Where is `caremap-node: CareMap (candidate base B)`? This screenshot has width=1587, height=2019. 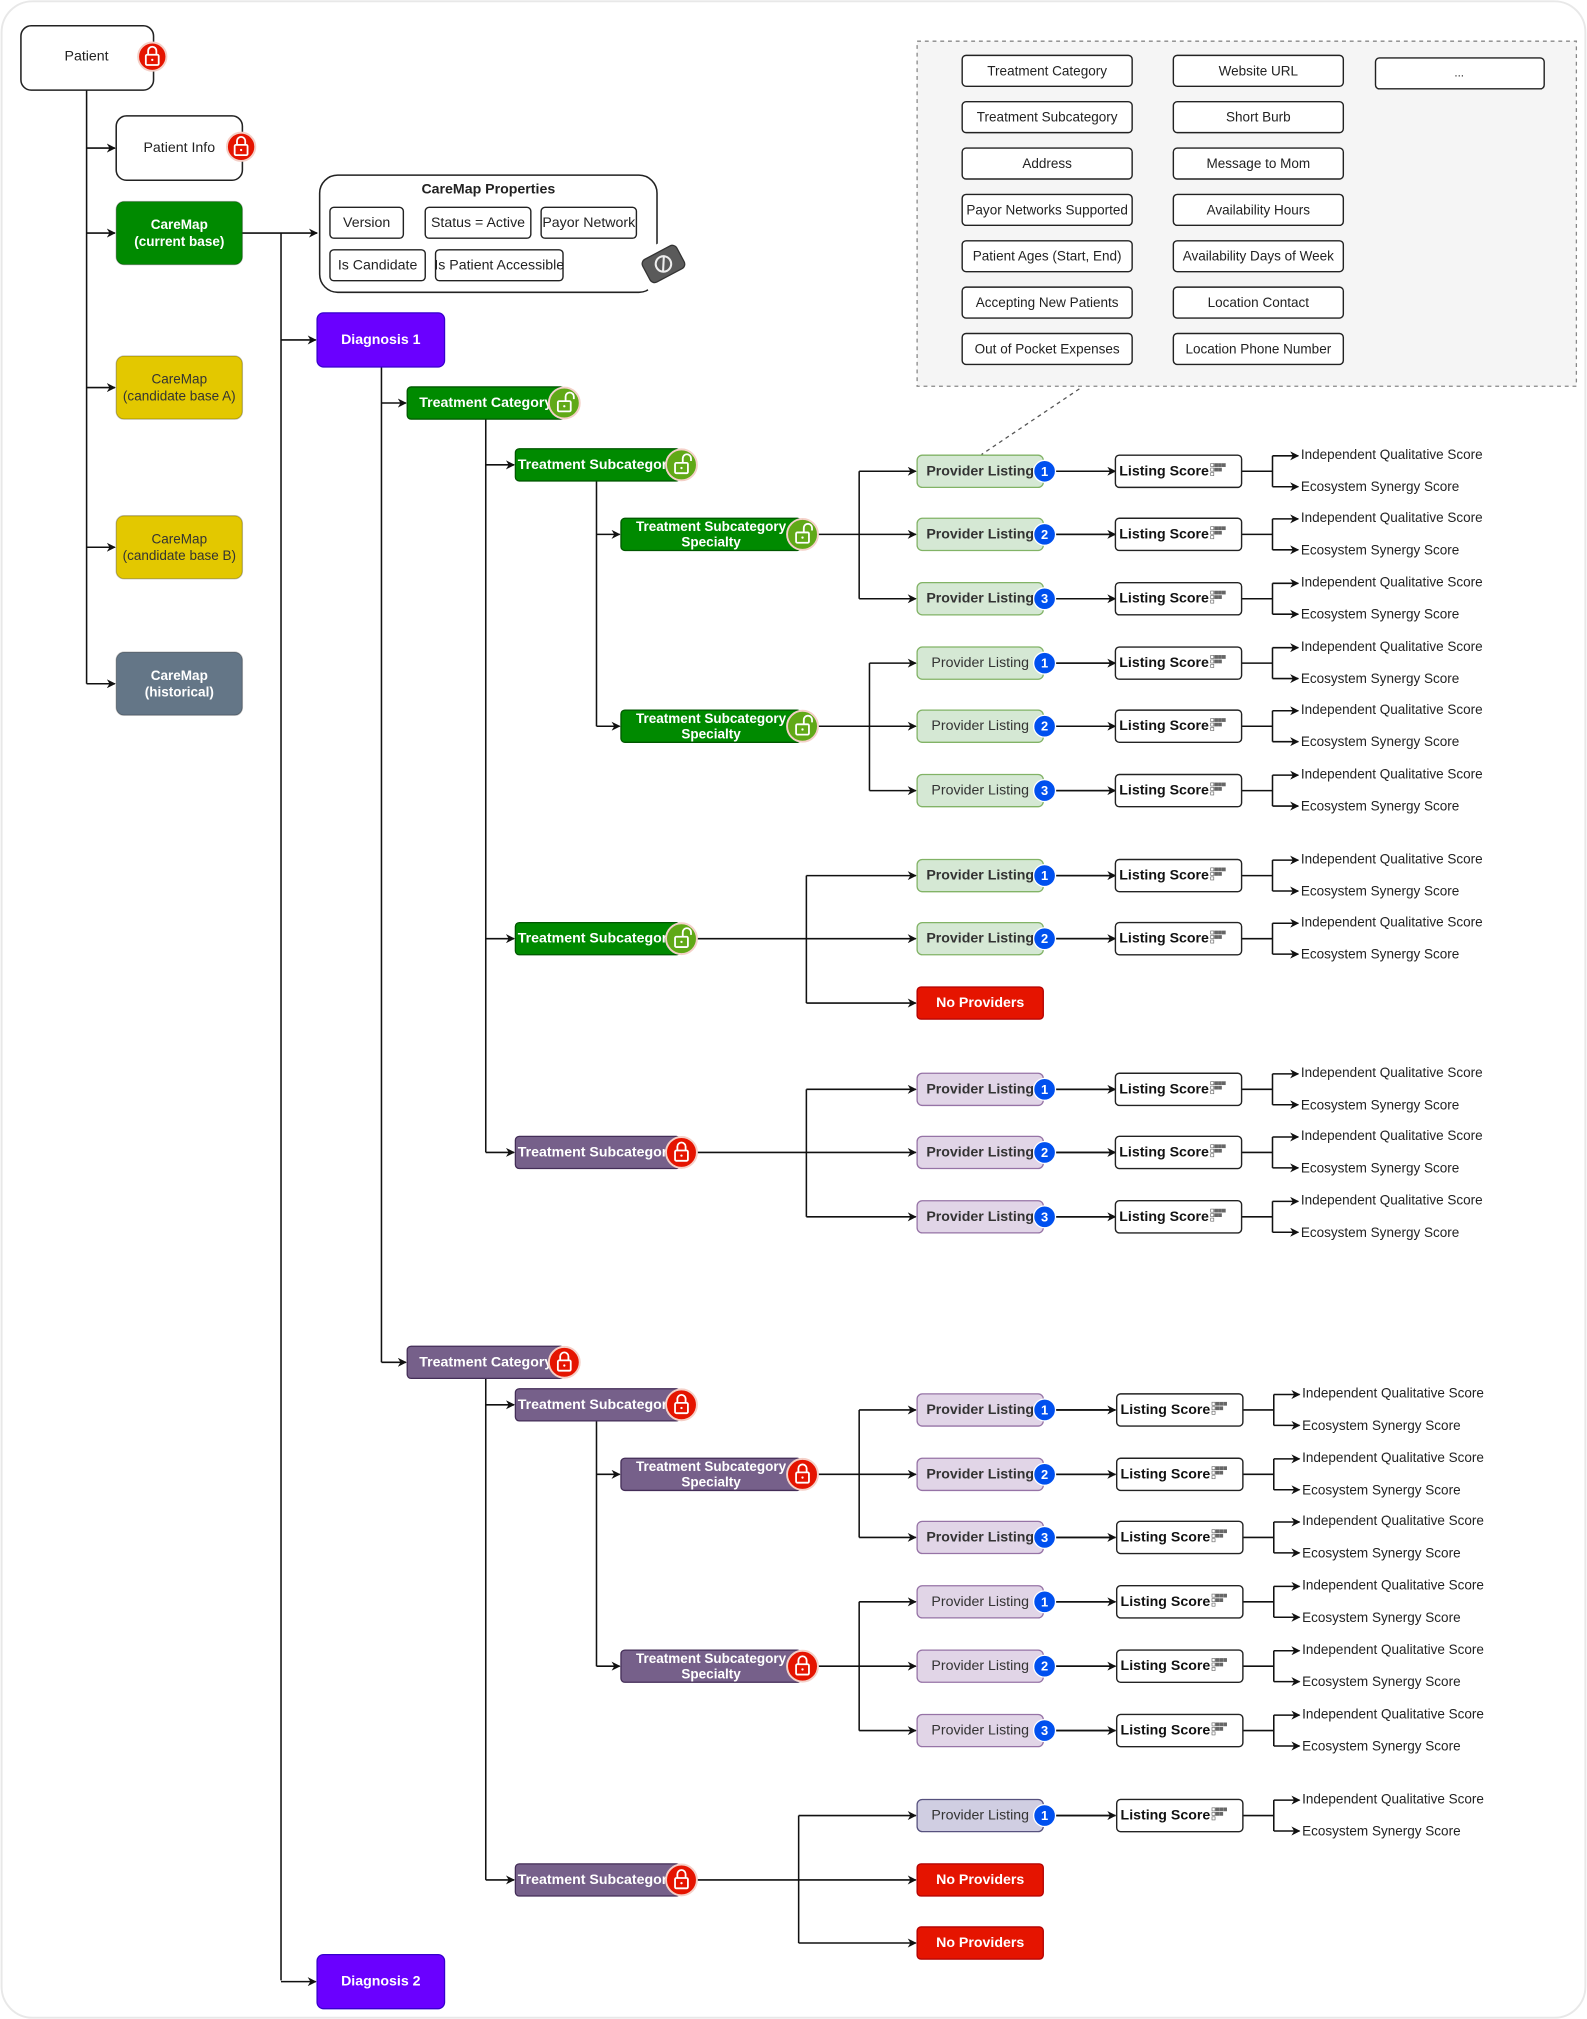 caremap-node: CareMap (candidate base B) is located at coordinates (179, 547).